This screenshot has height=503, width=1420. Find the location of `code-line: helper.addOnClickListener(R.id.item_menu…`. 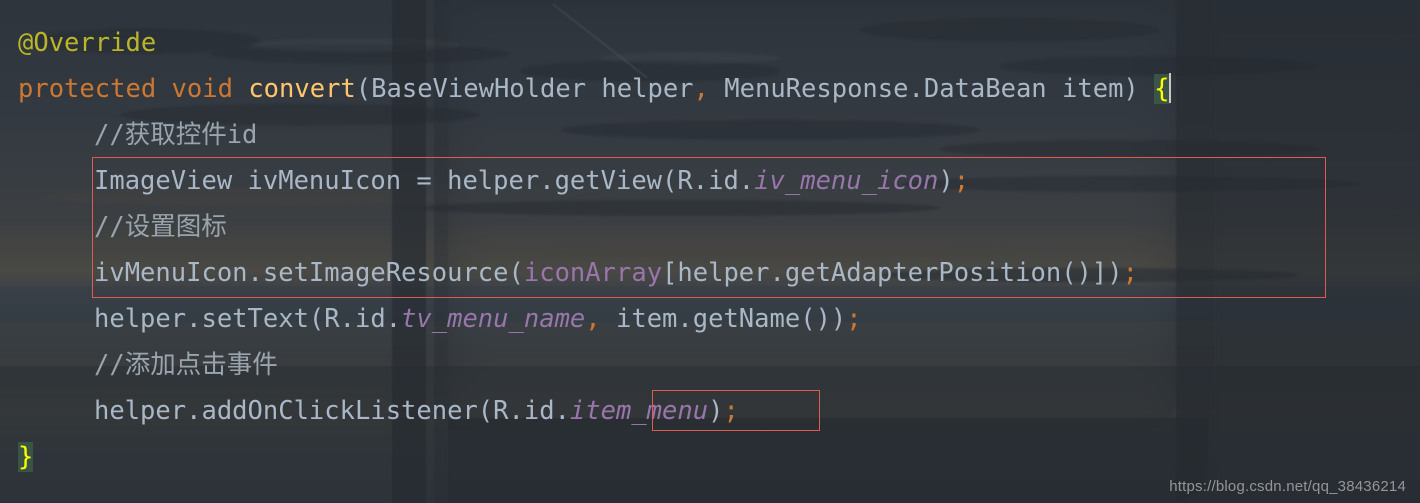

code-line: helper.addOnClickListener(R.id.item_menu… is located at coordinates (710, 411).